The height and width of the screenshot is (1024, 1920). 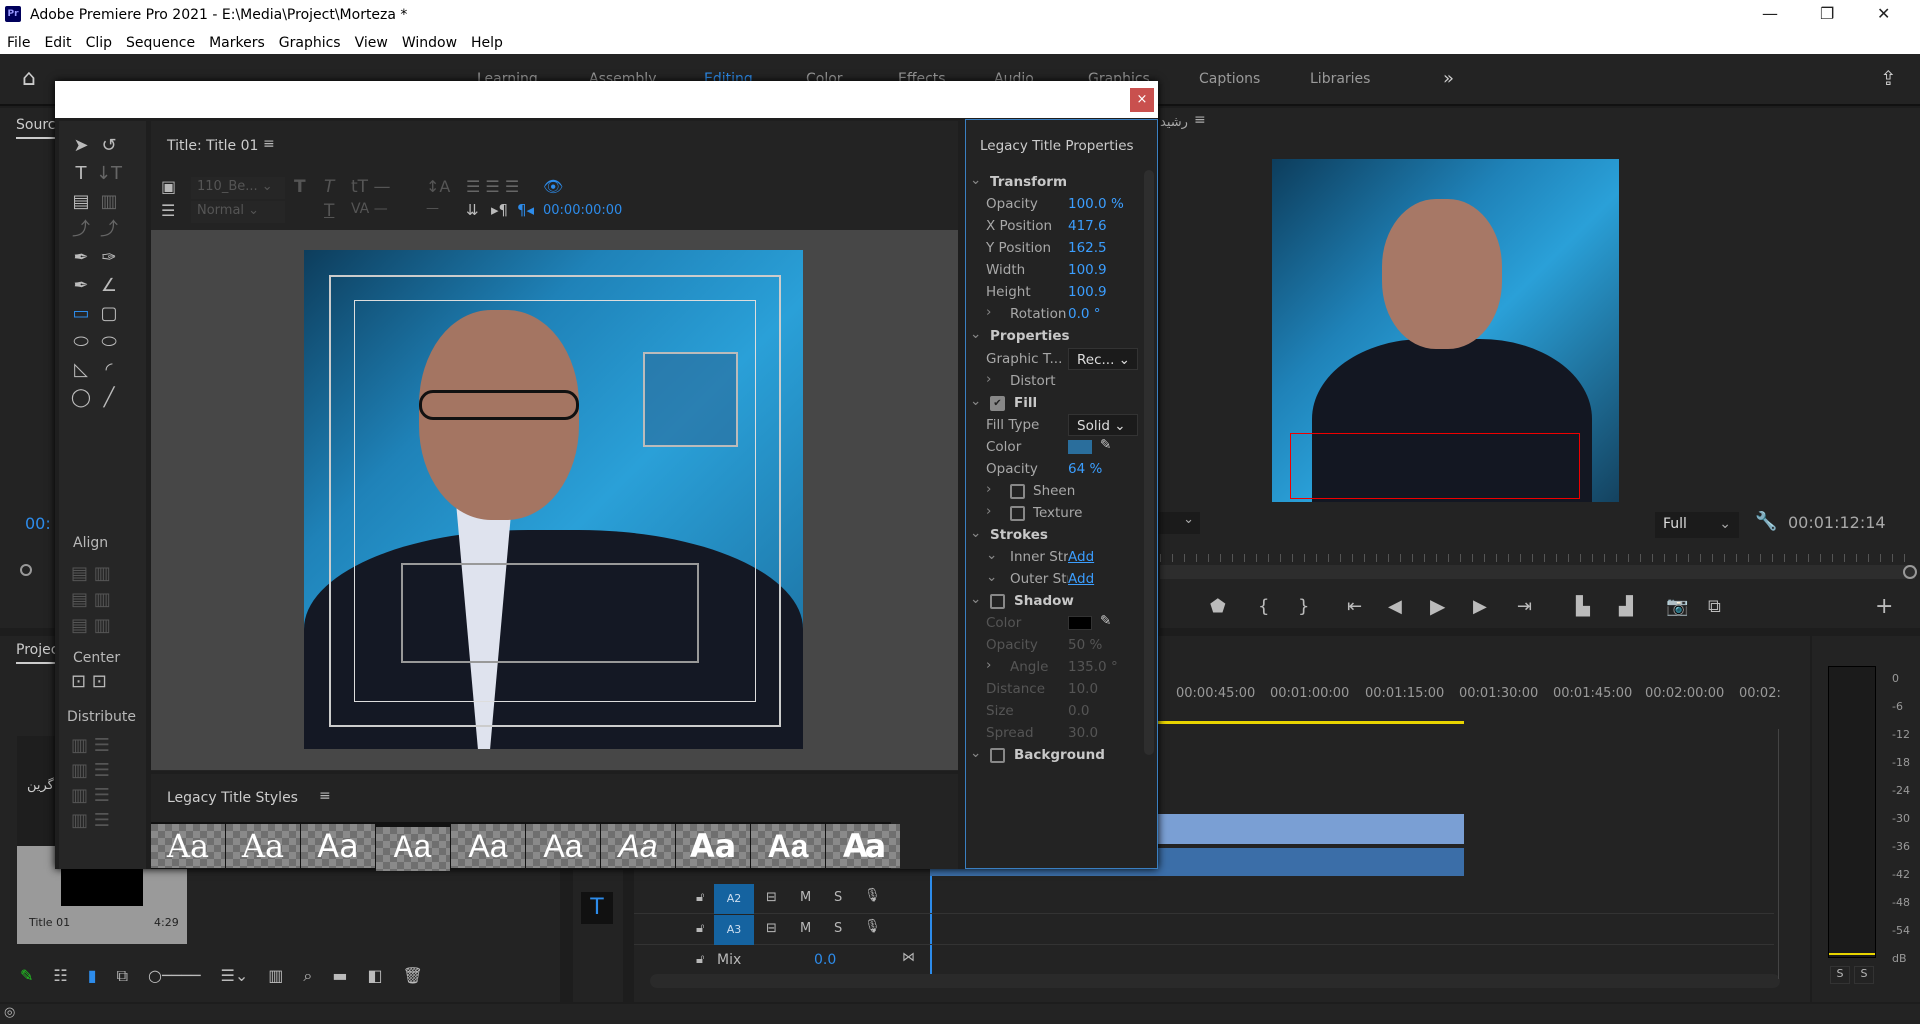 I want to click on y-position-value: 162.5, so click(x=1087, y=248).